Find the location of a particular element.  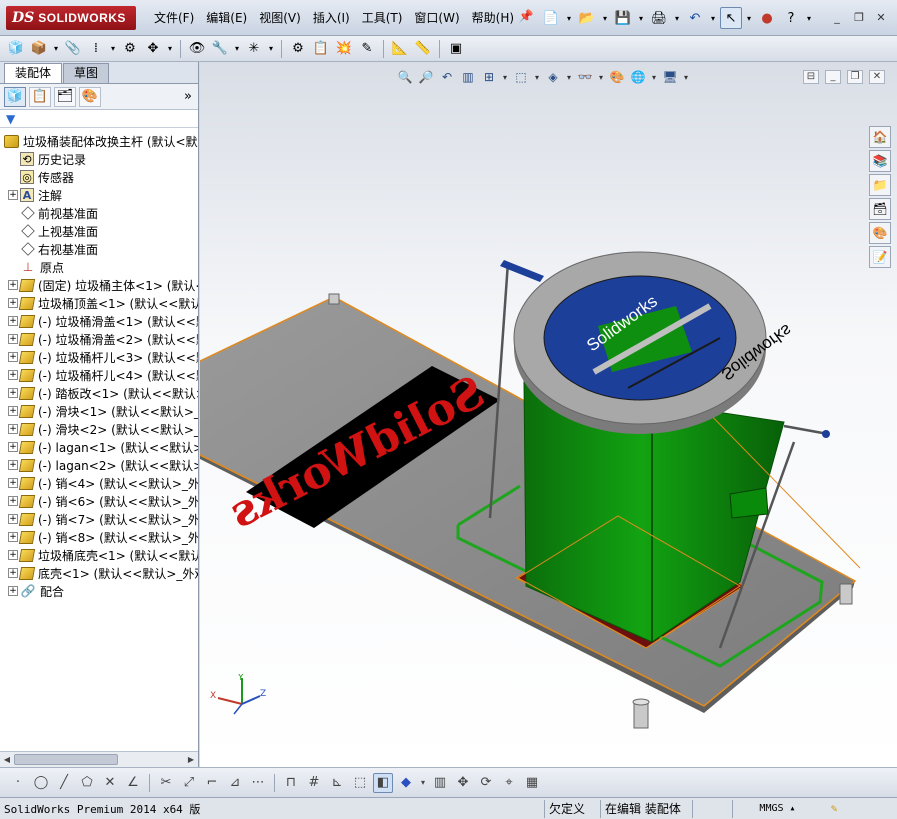

dynamic-annotation-icon: ⊞ is located at coordinates (489, 77).